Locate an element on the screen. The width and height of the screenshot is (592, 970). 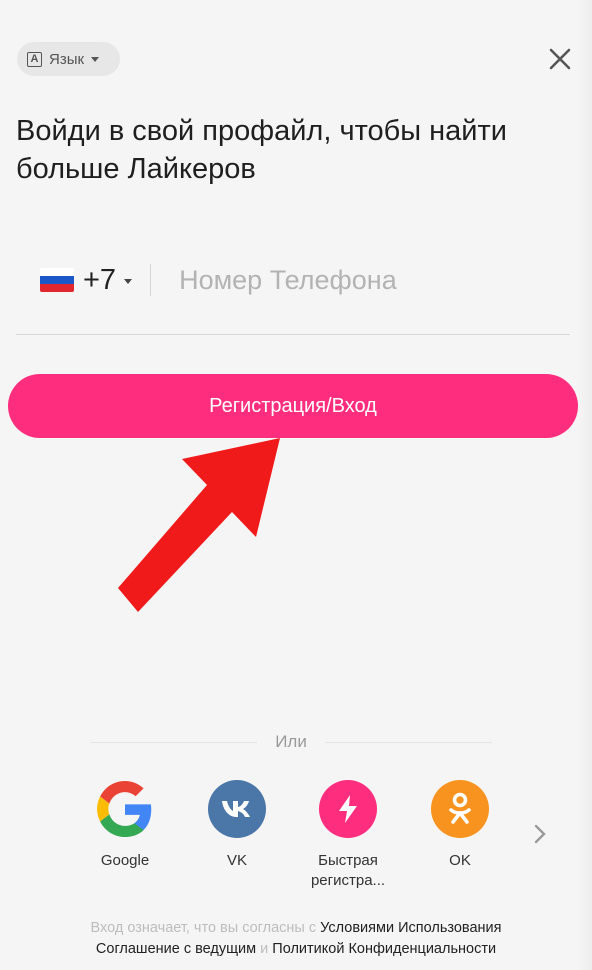
country-code: +7 is located at coordinates (99, 280).